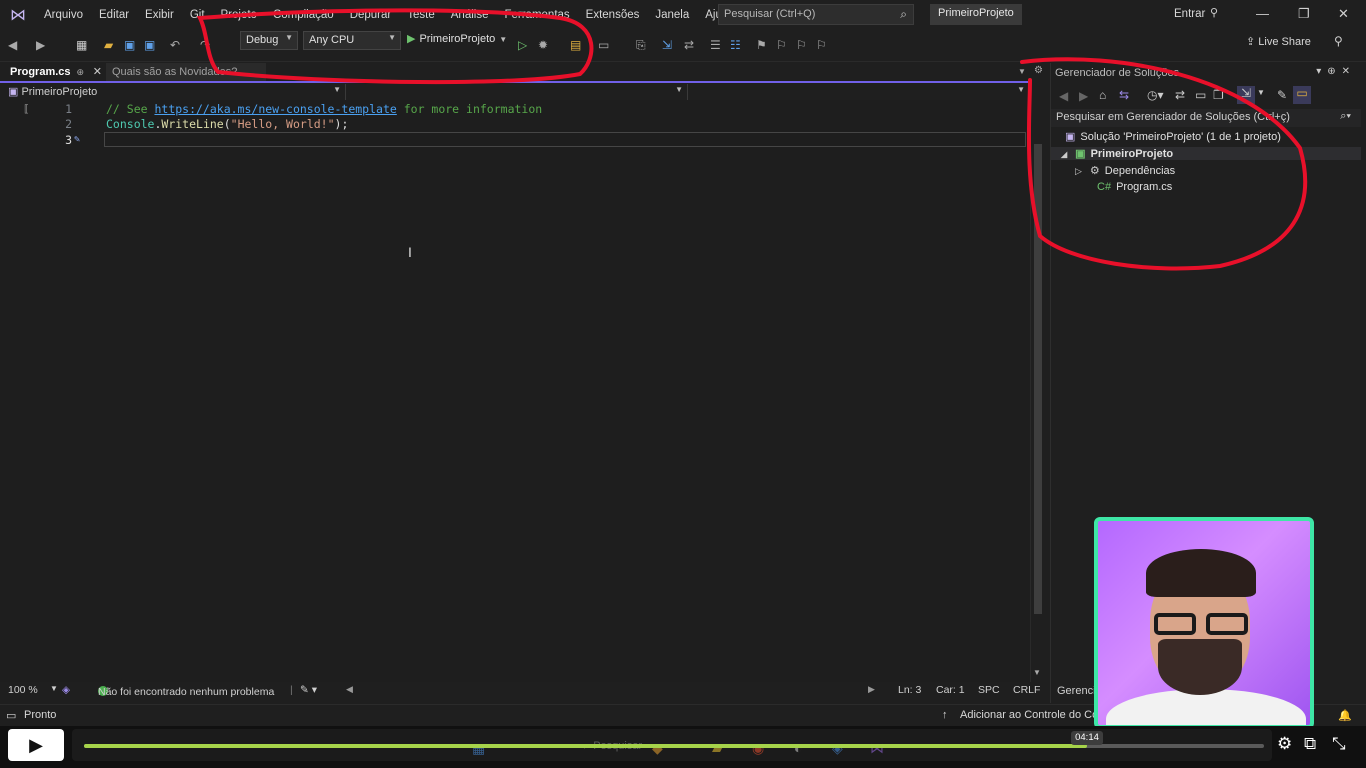 This screenshot has height=768, width=1366. I want to click on exit-fullscreen-icon: ⤡, so click(1339, 744).